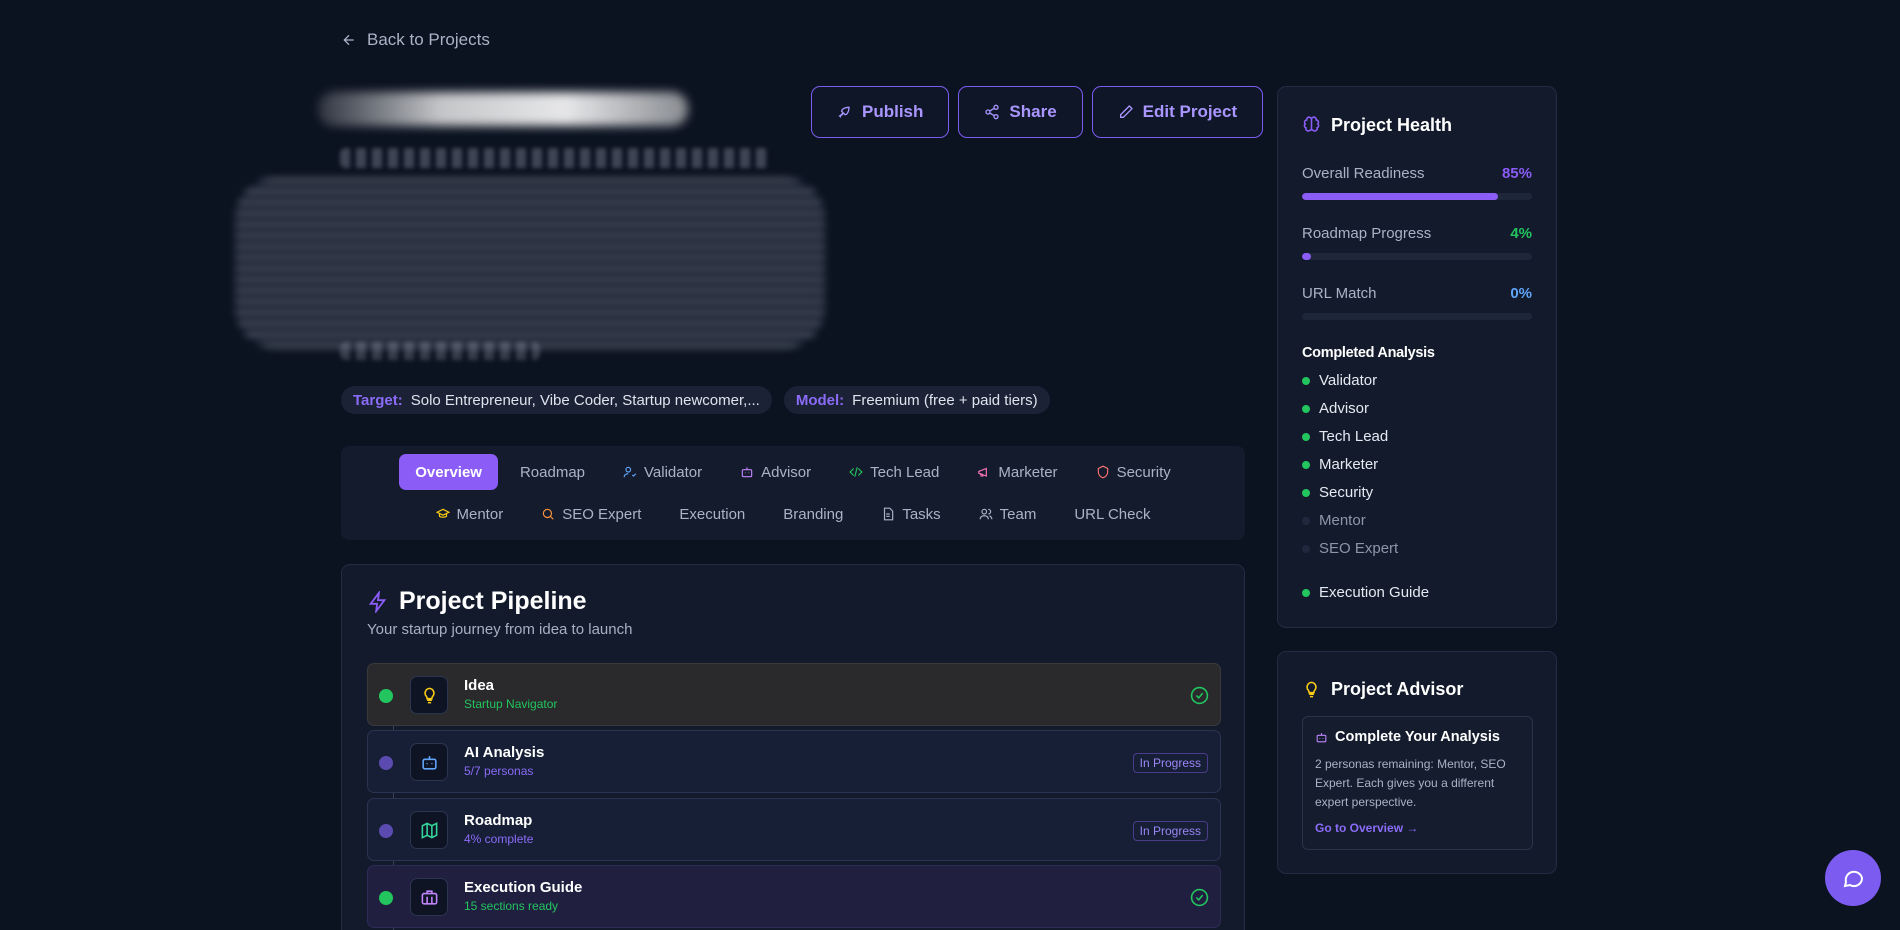 Image resolution: width=1900 pixels, height=930 pixels. Describe the element at coordinates (1359, 548) in the screenshot. I see `analysis-item-label: SEO Expert` at that location.